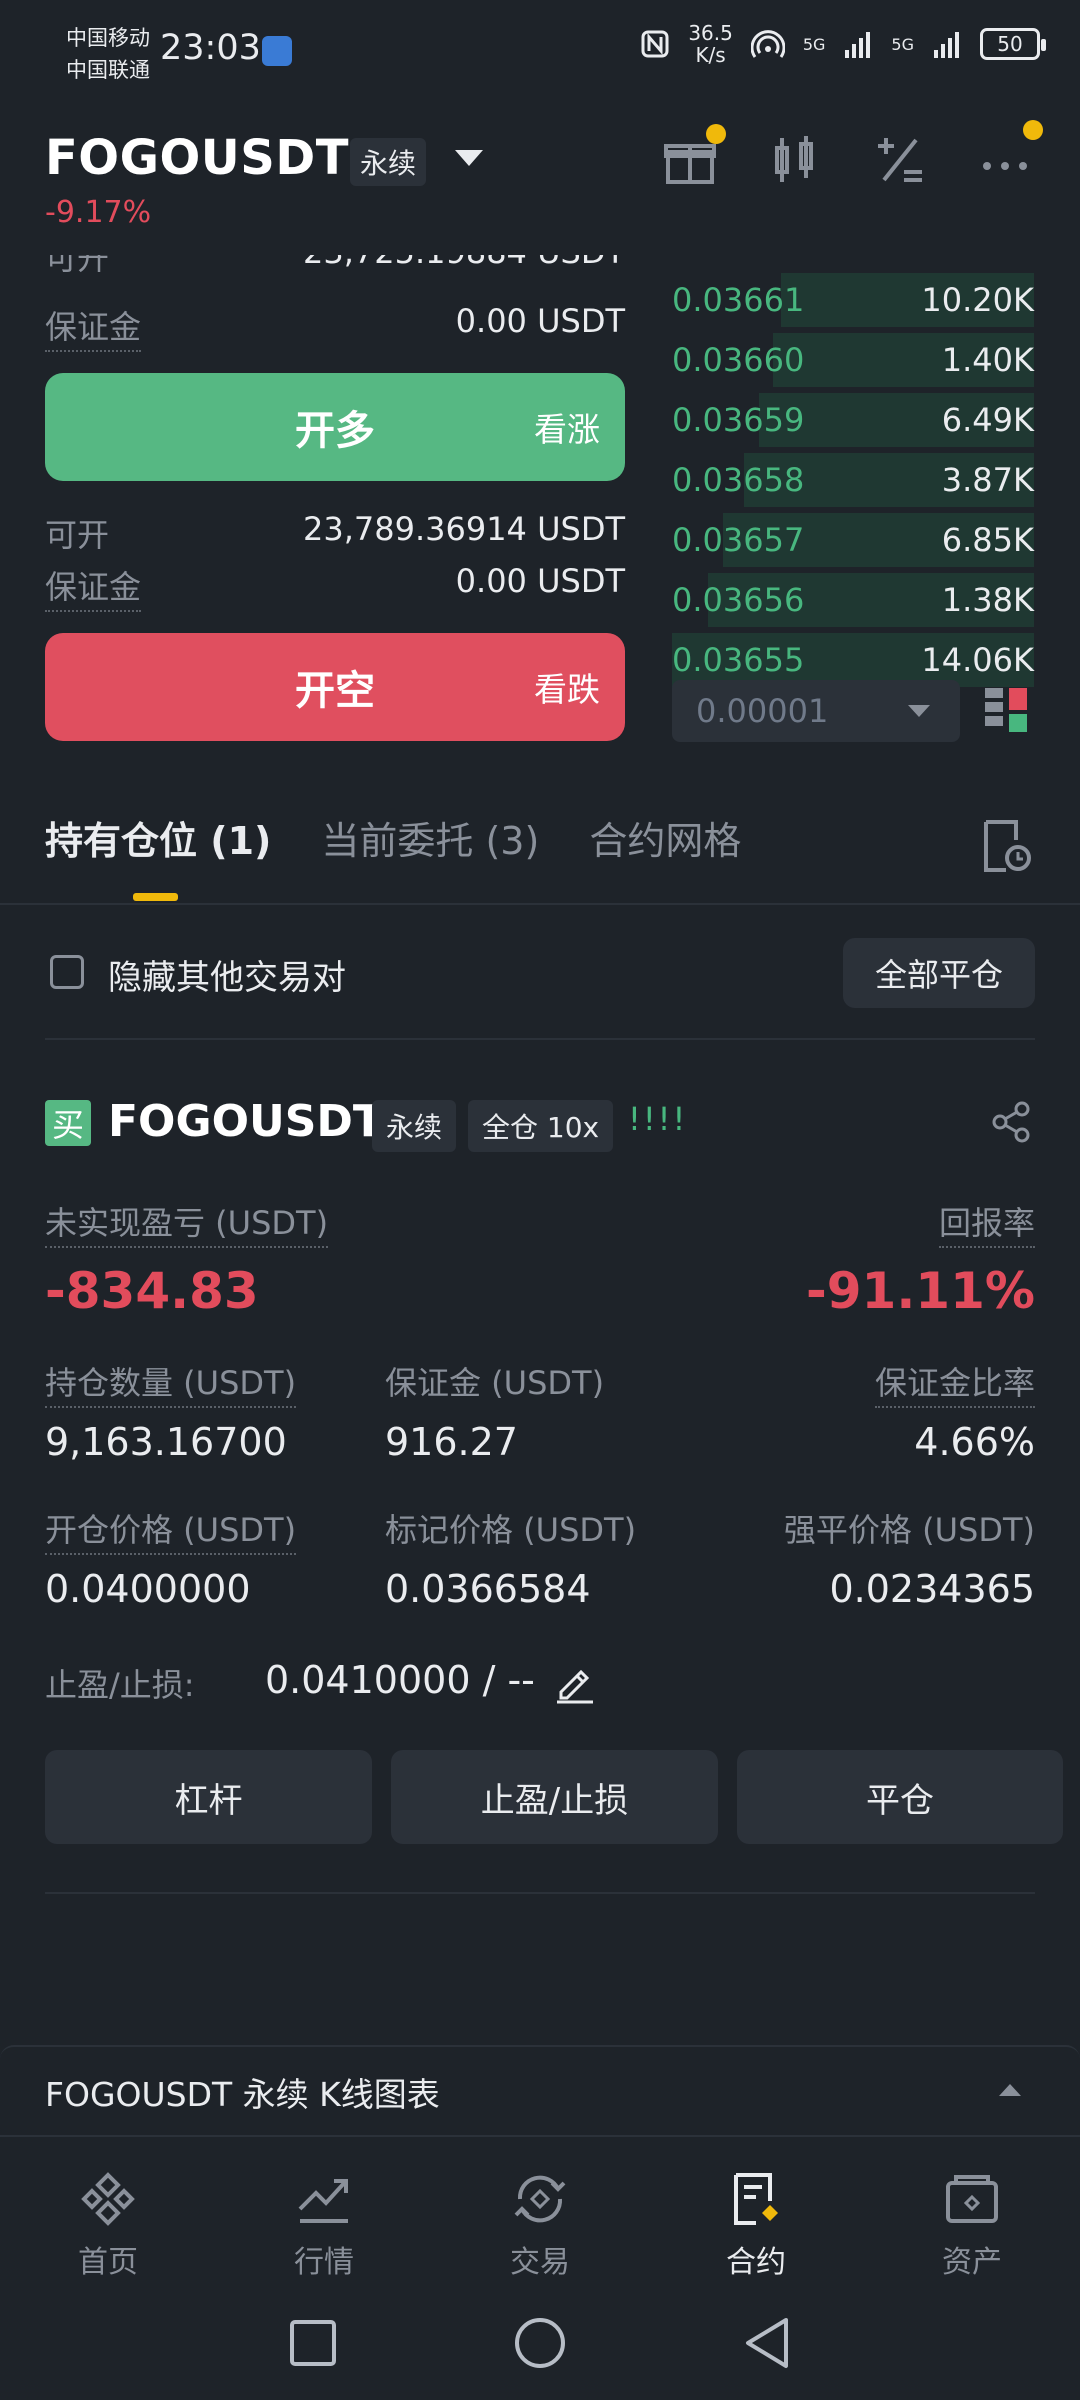  I want to click on order-history-icon, so click(1006, 848).